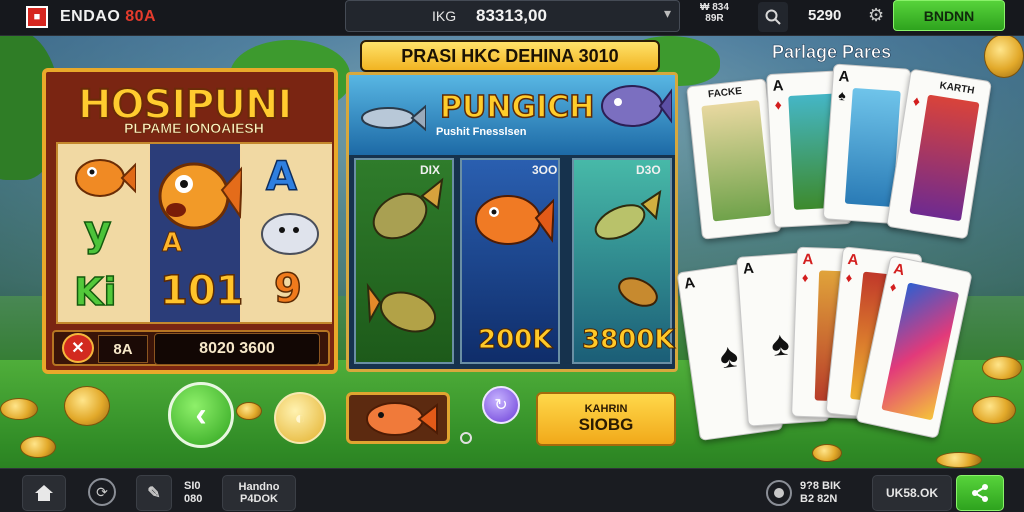 This screenshot has width=1024, height=512. I want to click on slot-reels: A y A Ki 101 9, so click(194, 233).